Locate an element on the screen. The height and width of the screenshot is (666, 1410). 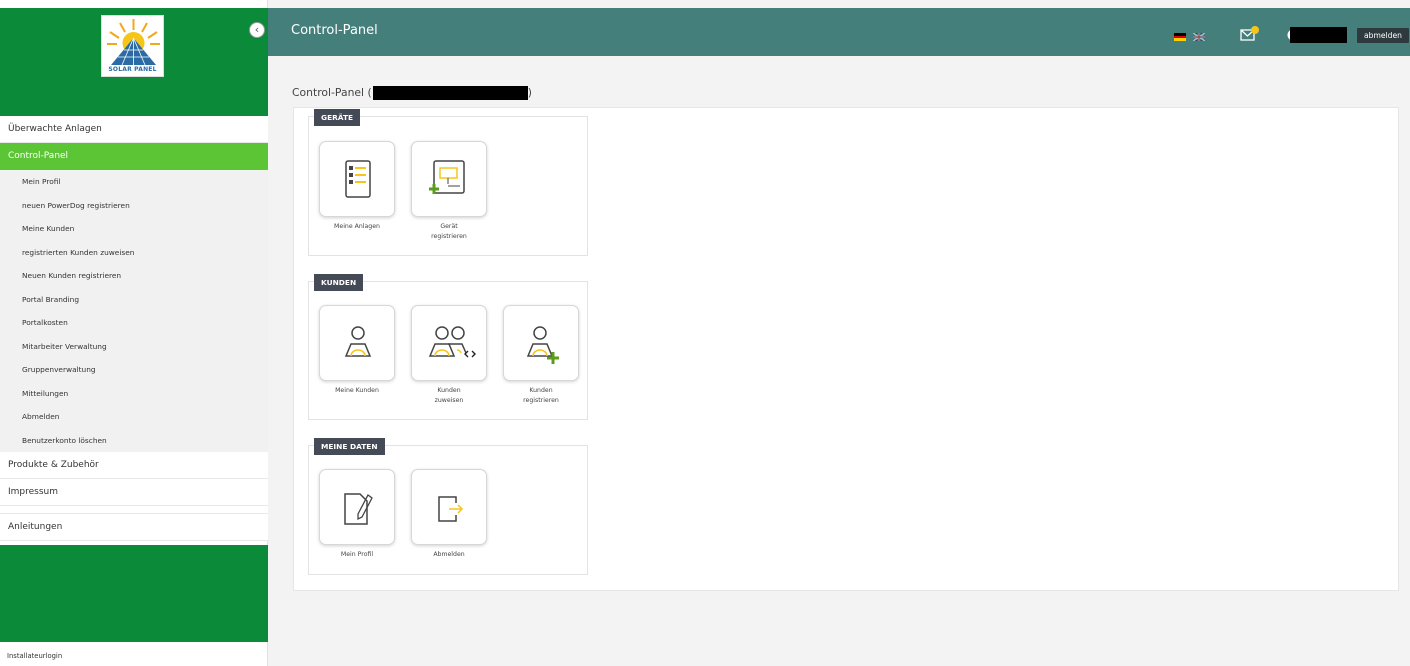
tile-label-mein-profil: Mein Profil is located at coordinates (357, 554).